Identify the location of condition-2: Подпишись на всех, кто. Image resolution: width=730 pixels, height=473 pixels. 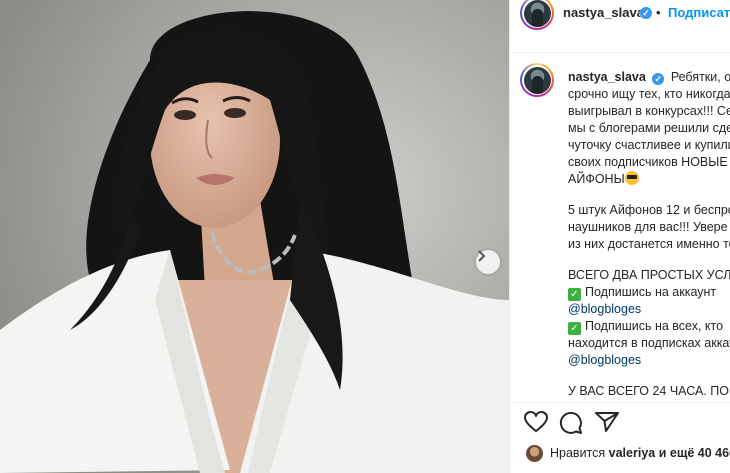
(654, 326).